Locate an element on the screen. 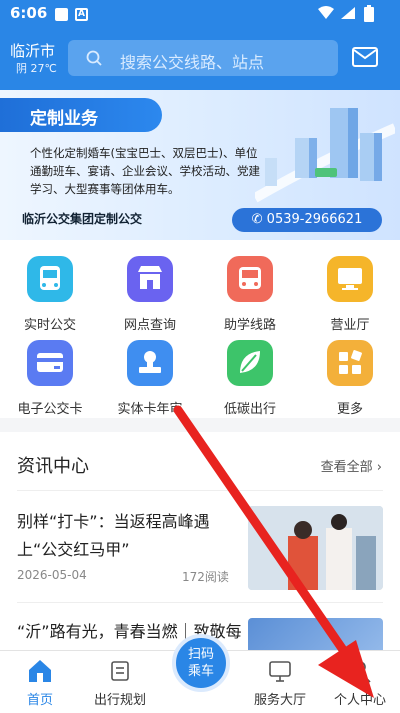 This screenshot has height=713, width=400. view-all-link: 查看全部 › is located at coordinates (351, 465).